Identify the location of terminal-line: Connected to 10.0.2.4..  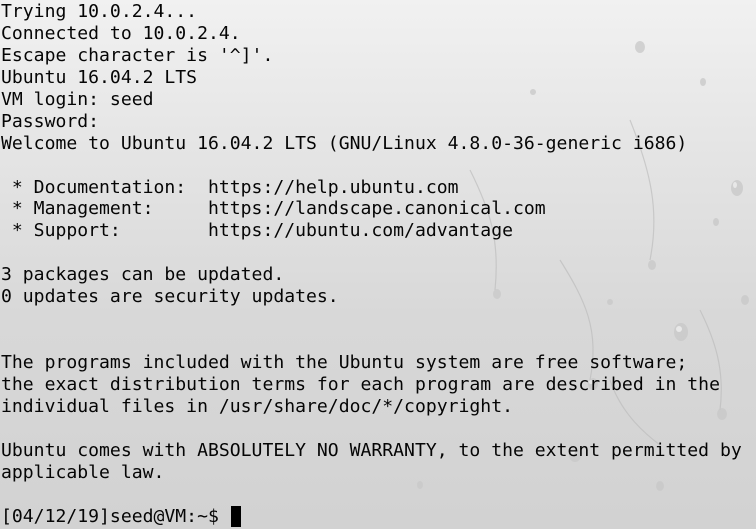
(121, 33).